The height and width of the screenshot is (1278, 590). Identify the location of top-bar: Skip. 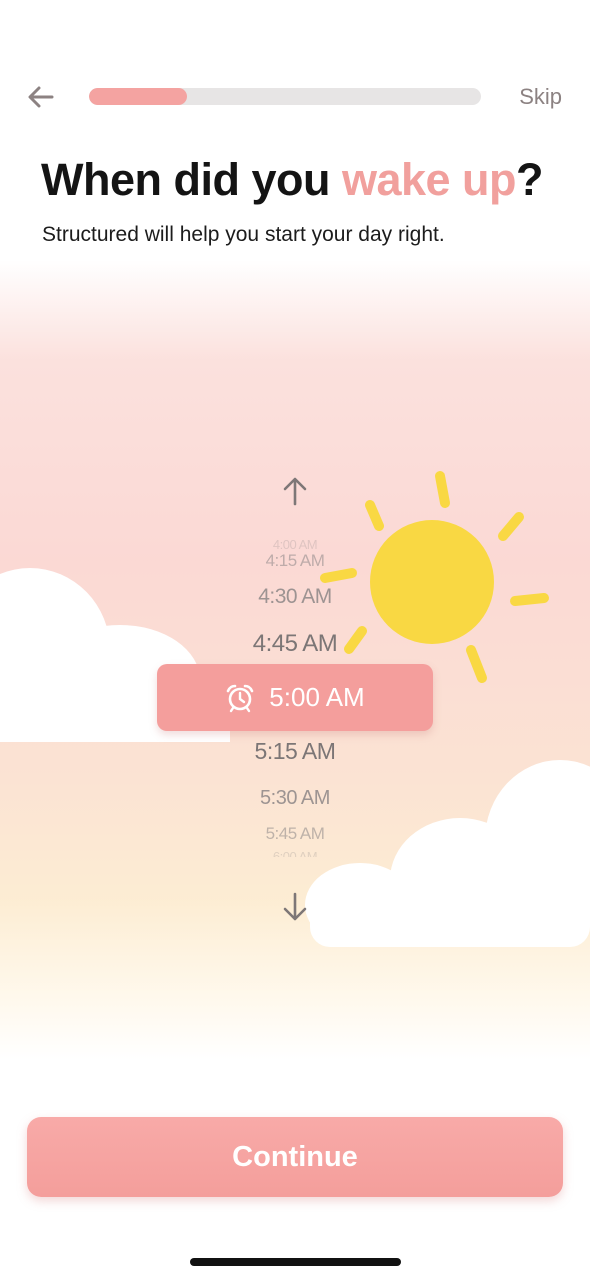
(295, 96).